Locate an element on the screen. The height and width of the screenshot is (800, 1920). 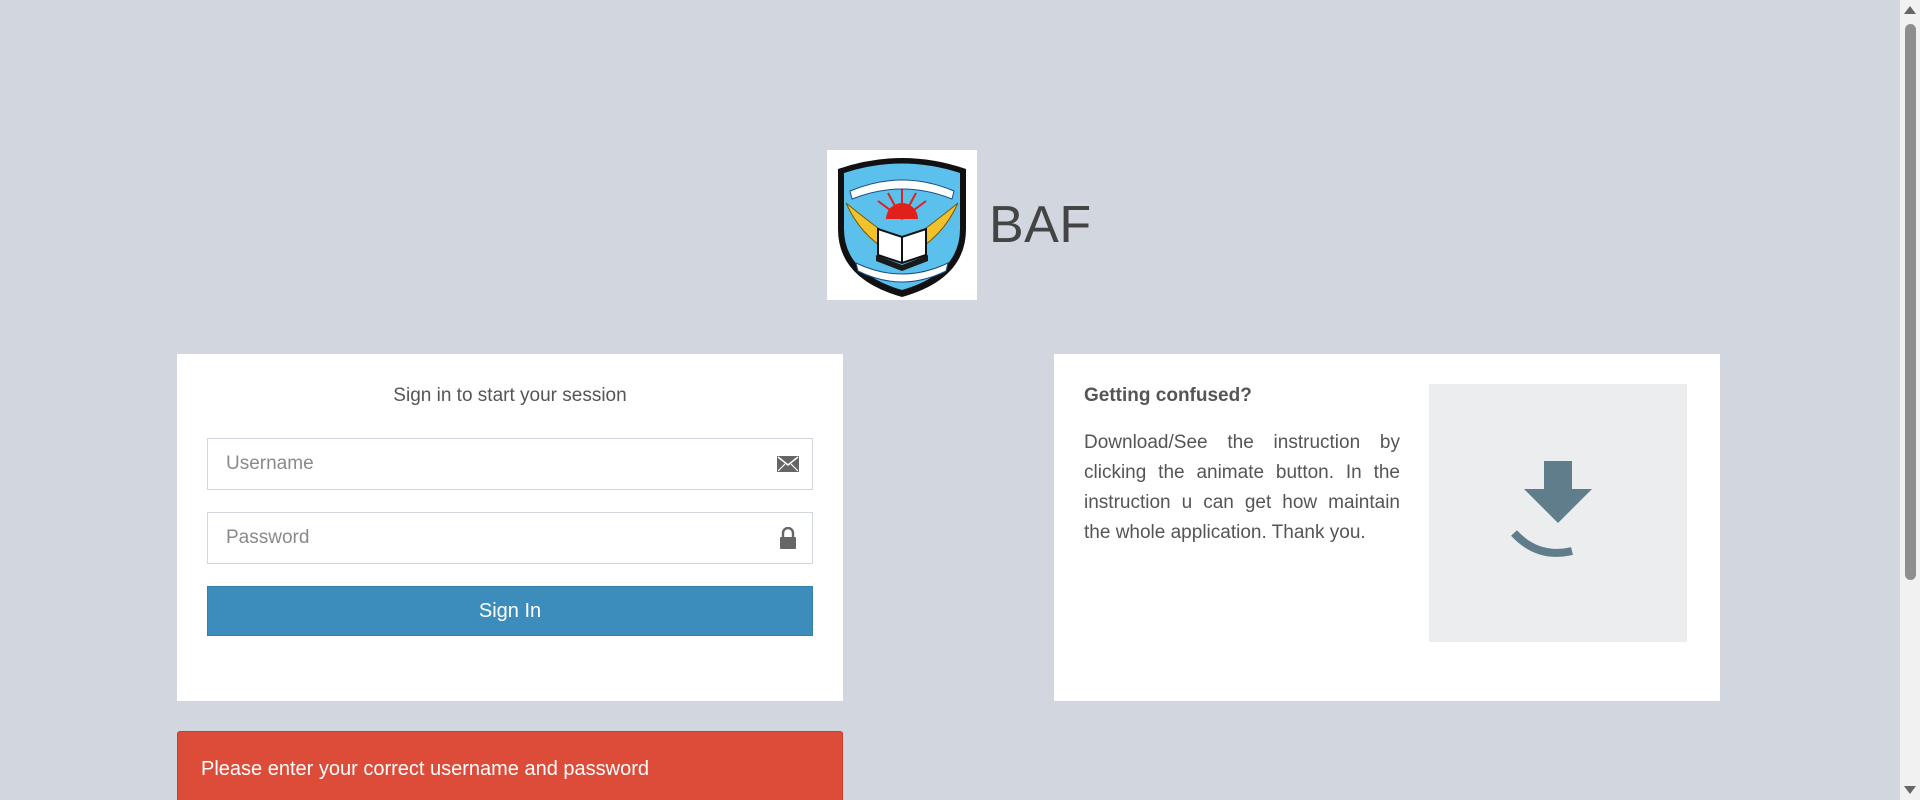
brand-name: BAF is located at coordinates (1040, 225).